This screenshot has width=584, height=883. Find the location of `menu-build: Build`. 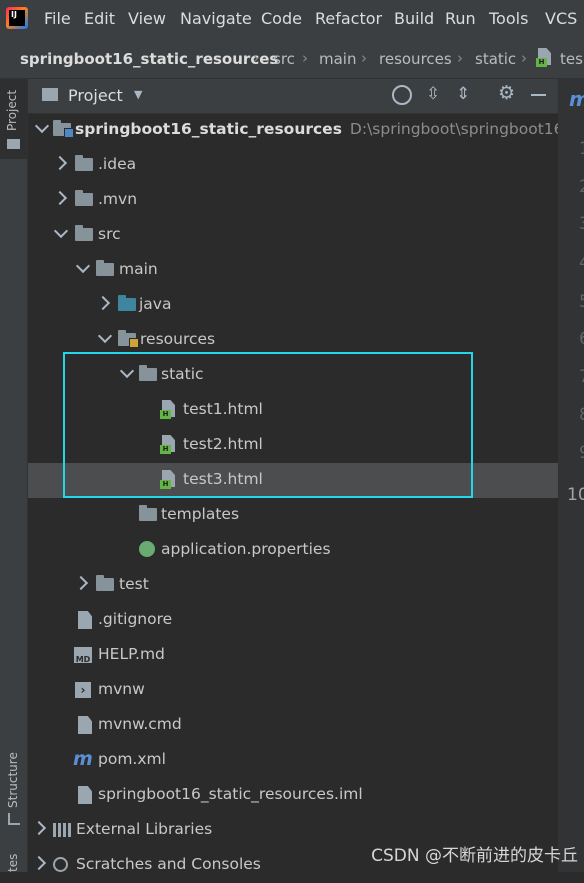

menu-build: Build is located at coordinates (414, 18).